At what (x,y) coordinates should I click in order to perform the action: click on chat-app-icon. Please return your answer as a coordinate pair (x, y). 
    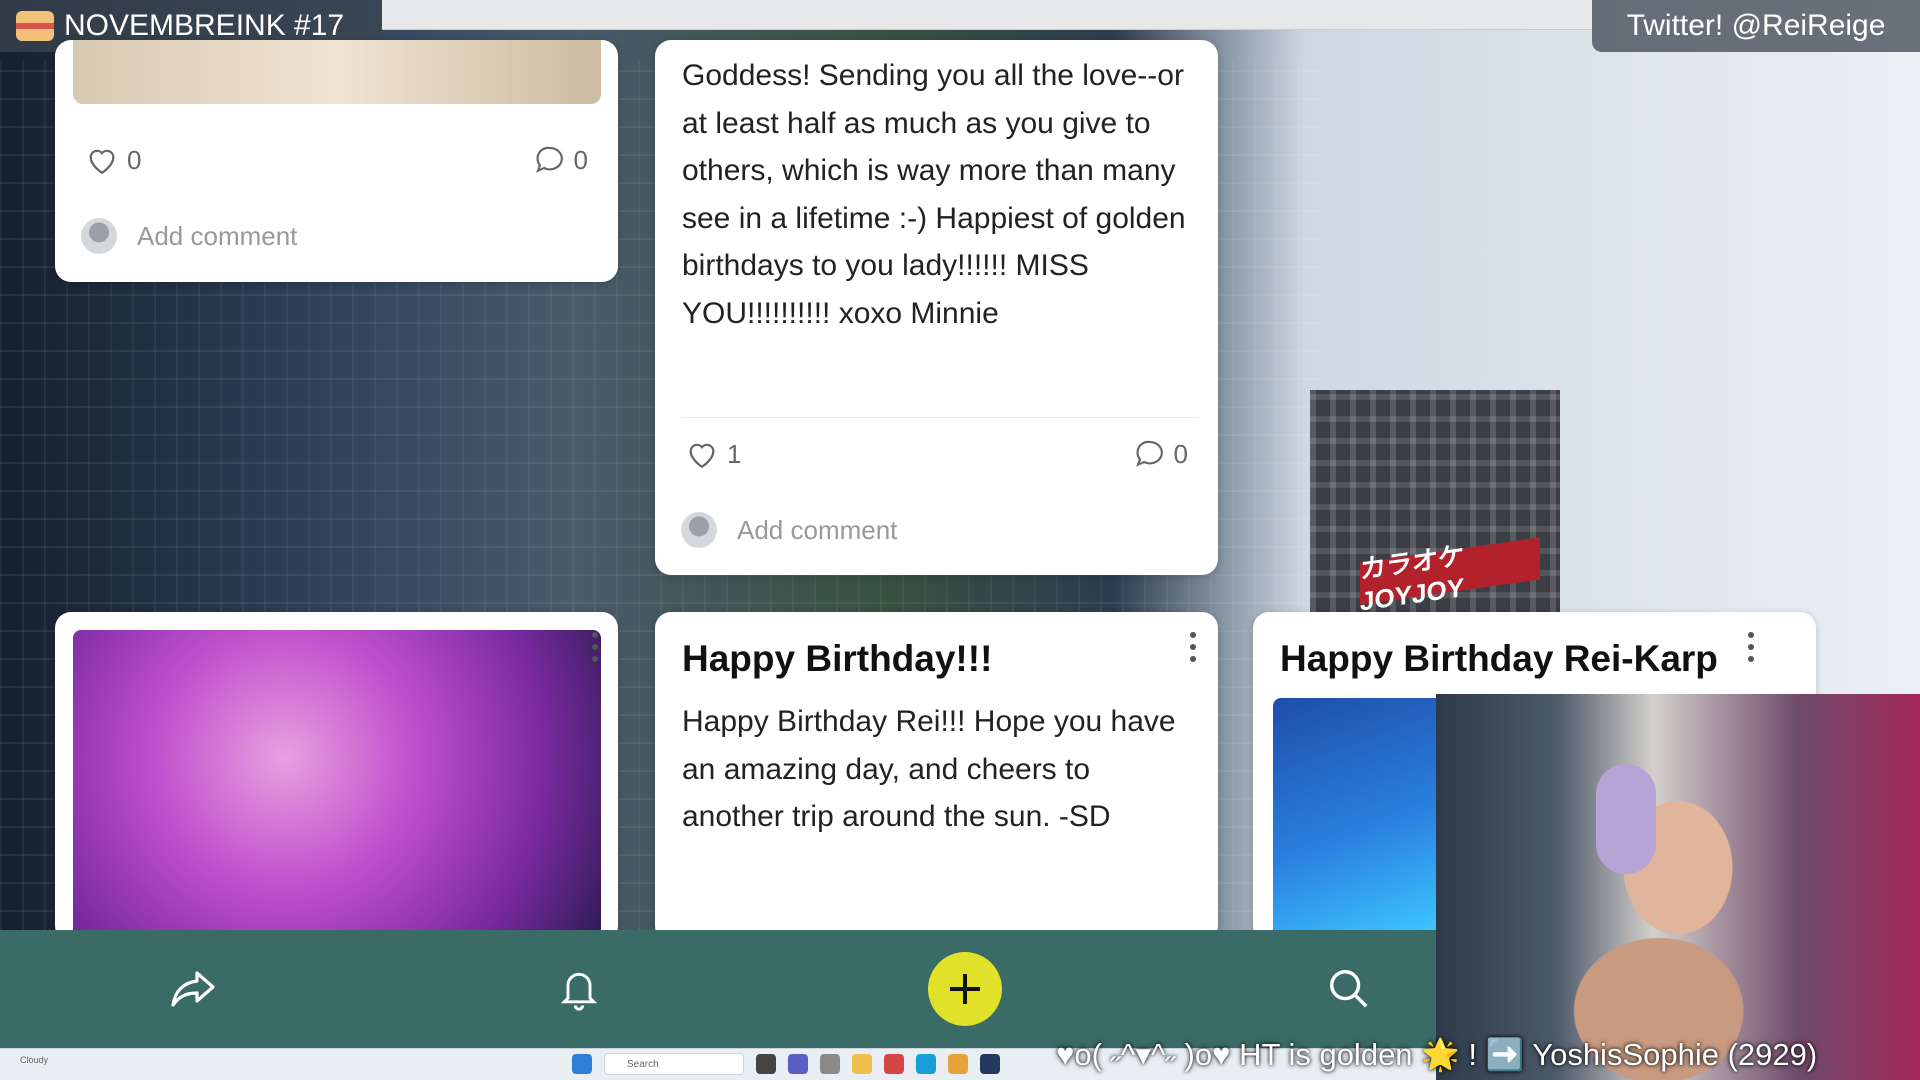
    Looking at the image, I should click on (798, 1064).